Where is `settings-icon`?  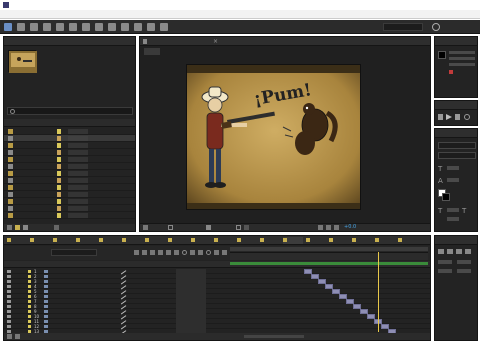 settings-icon is located at coordinates (208, 252).